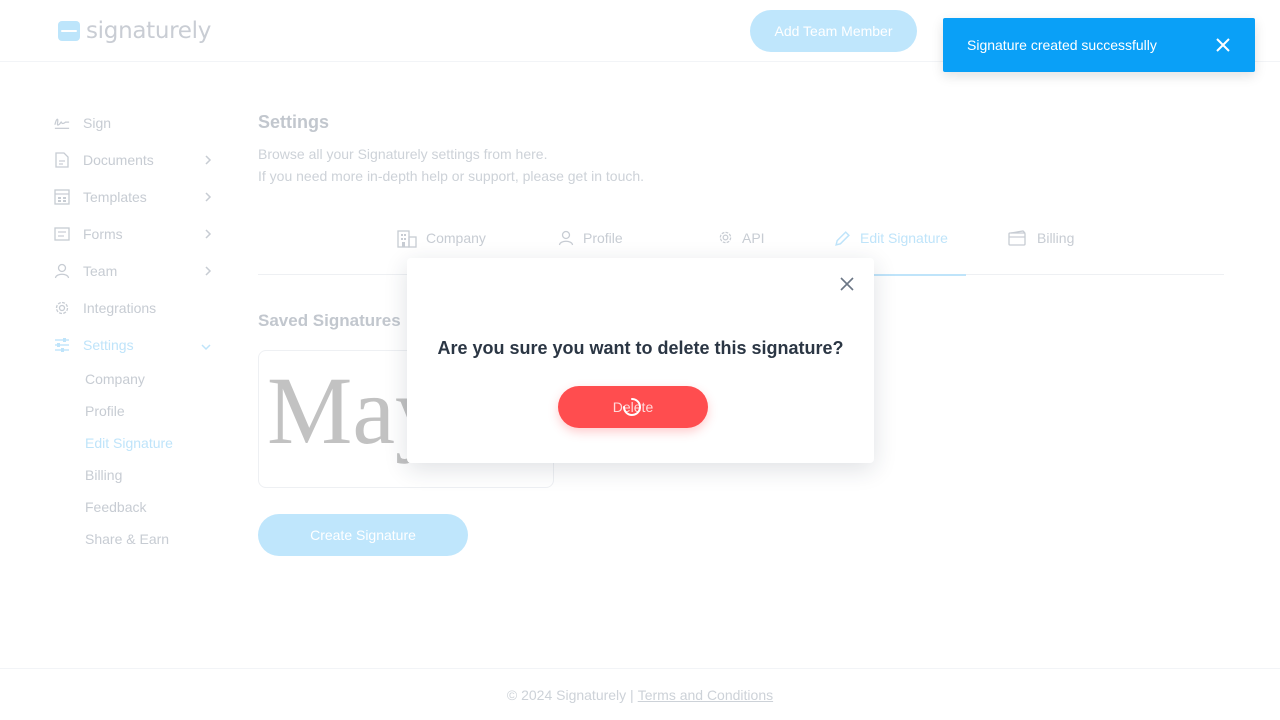 The image size is (1280, 720). Describe the element at coordinates (139, 507) in the screenshot. I see `sidebar-subitem-feedback: Feedback` at that location.